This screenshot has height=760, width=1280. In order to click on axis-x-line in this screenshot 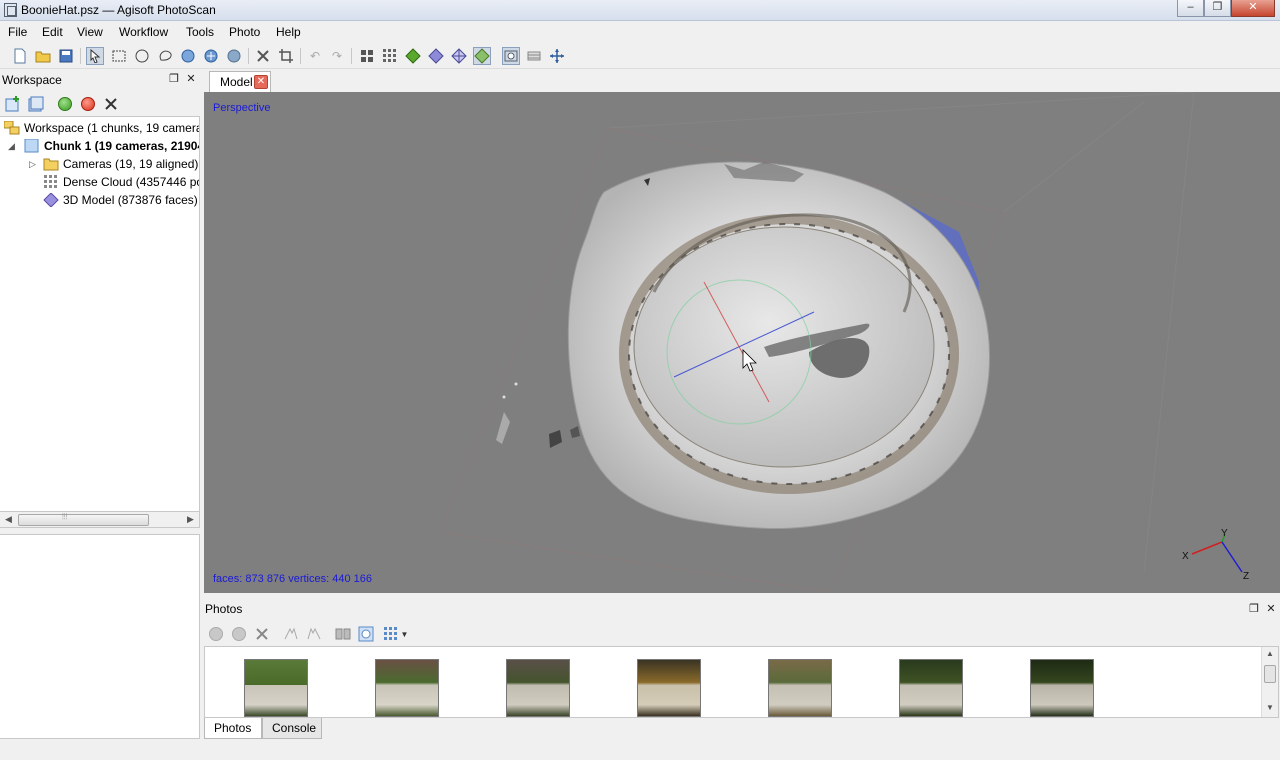, I will do `click(1207, 548)`.